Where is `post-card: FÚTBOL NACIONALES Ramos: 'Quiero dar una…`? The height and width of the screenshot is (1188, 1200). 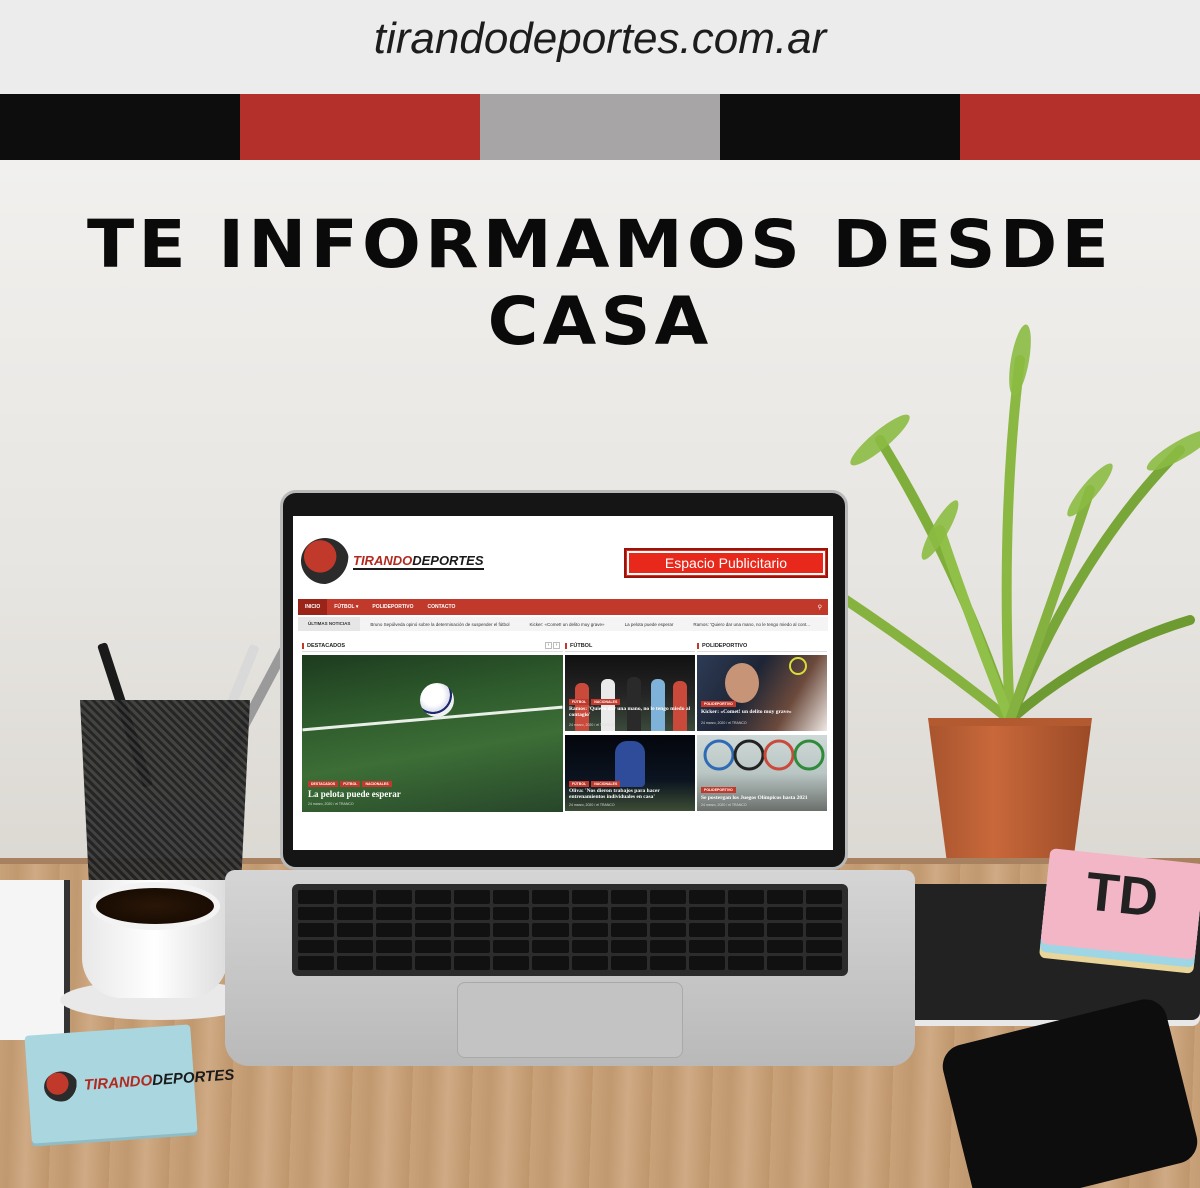 post-card: FÚTBOL NACIONALES Ramos: 'Quiero dar una… is located at coordinates (630, 693).